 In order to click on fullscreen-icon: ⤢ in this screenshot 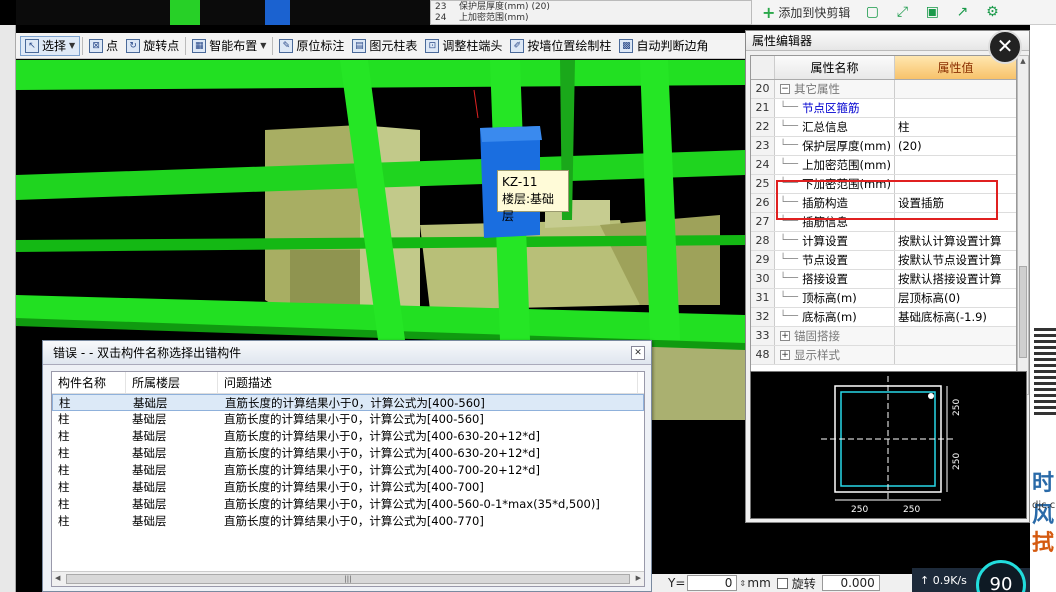, I will do `click(902, 12)`.